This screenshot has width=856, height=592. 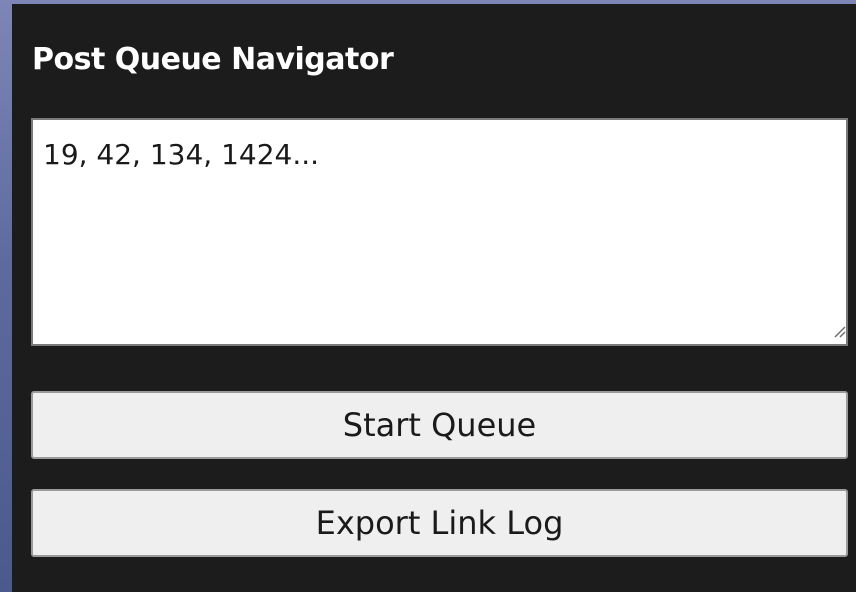 What do you see at coordinates (838, 330) in the screenshot?
I see `resize-grip-icon` at bounding box center [838, 330].